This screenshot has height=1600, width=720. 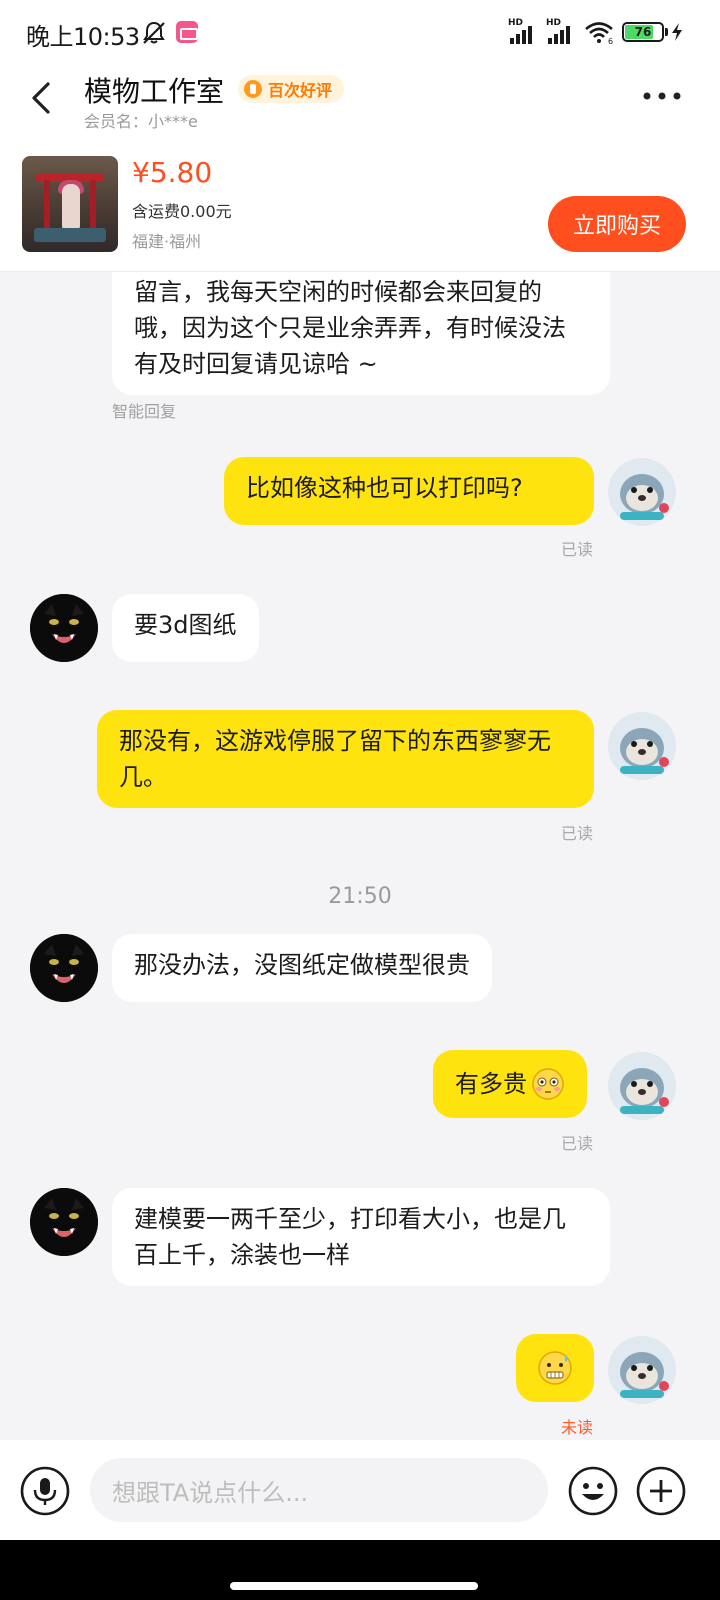 What do you see at coordinates (662, 96) in the screenshot?
I see `more-dots-icon` at bounding box center [662, 96].